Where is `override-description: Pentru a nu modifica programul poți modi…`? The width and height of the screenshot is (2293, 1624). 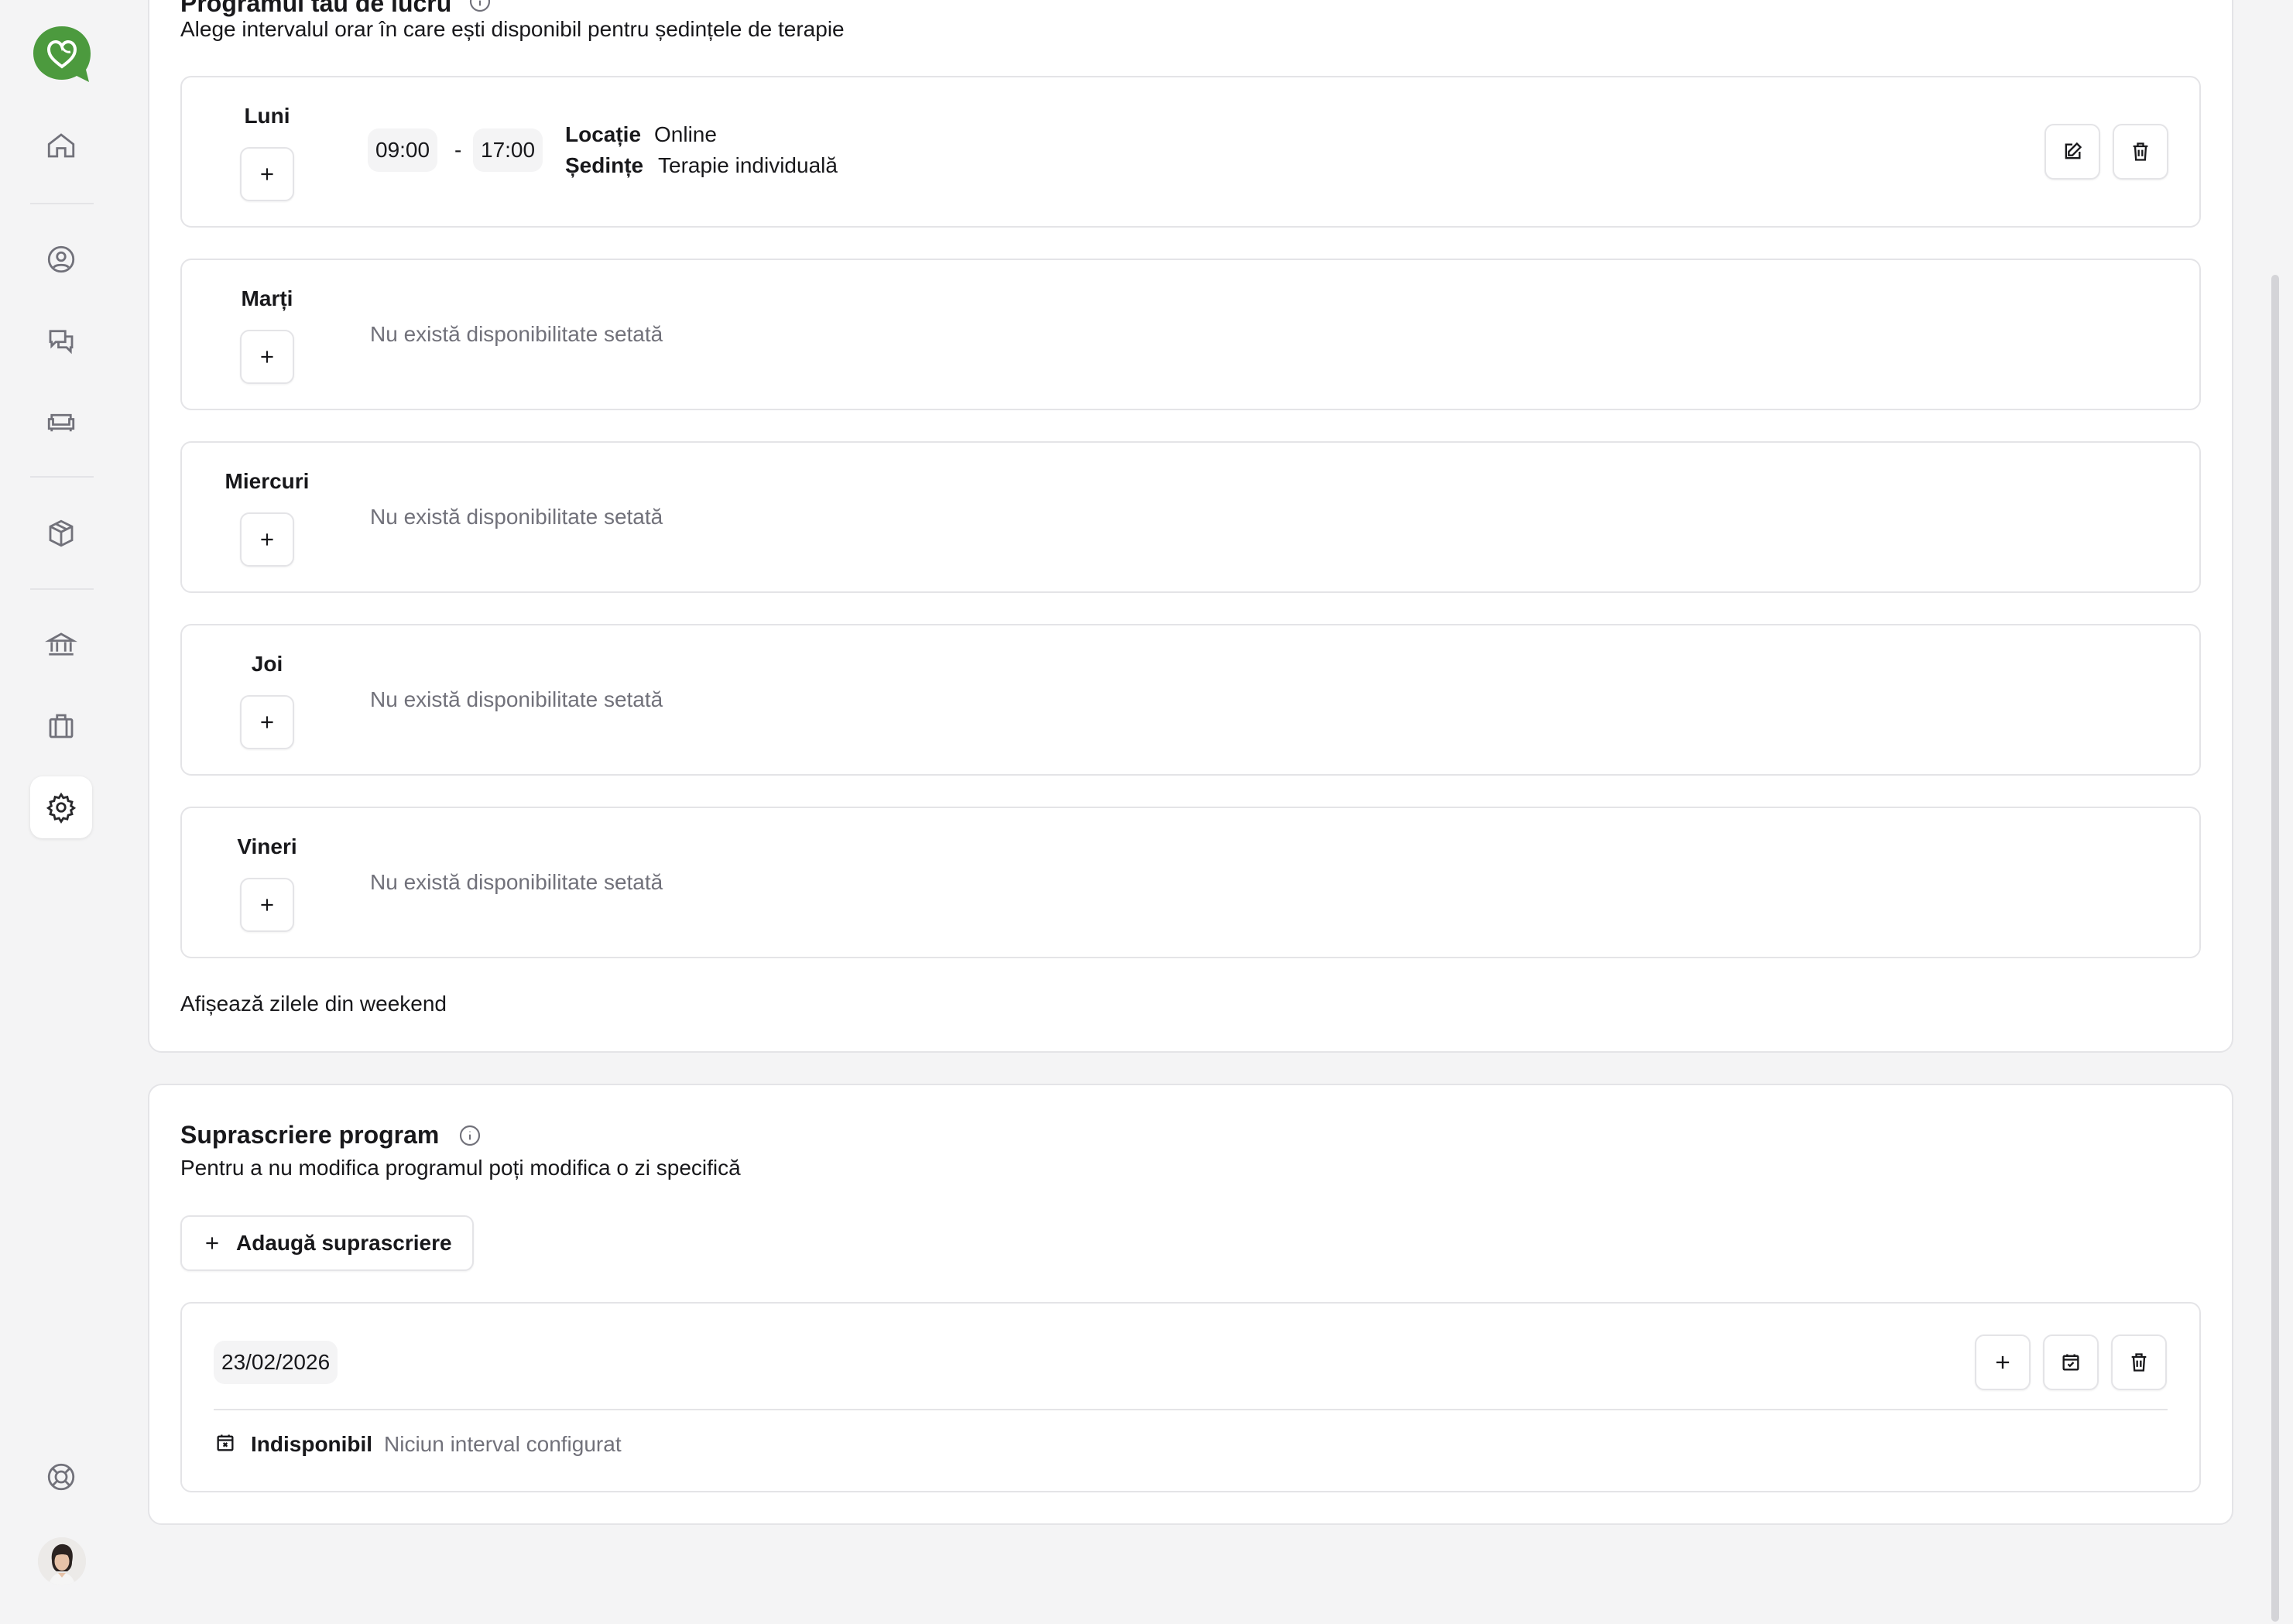 override-description: Pentru a nu modifica programul poți modi… is located at coordinates (460, 1168).